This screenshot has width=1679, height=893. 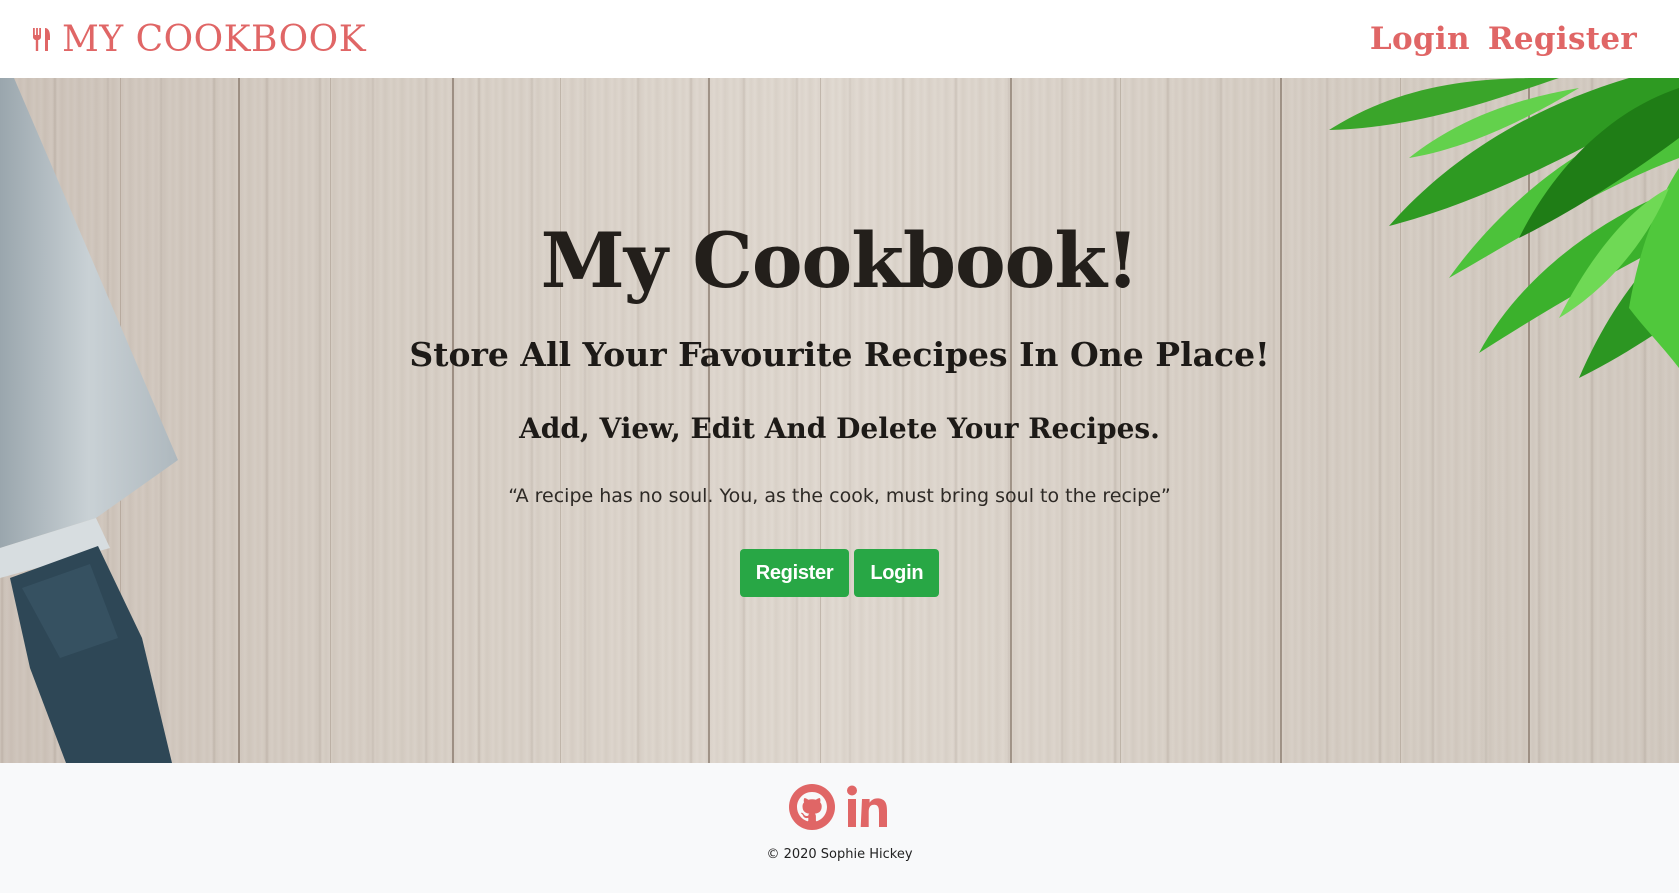 What do you see at coordinates (1420, 39) in the screenshot?
I see `nav-login-link: Login` at bounding box center [1420, 39].